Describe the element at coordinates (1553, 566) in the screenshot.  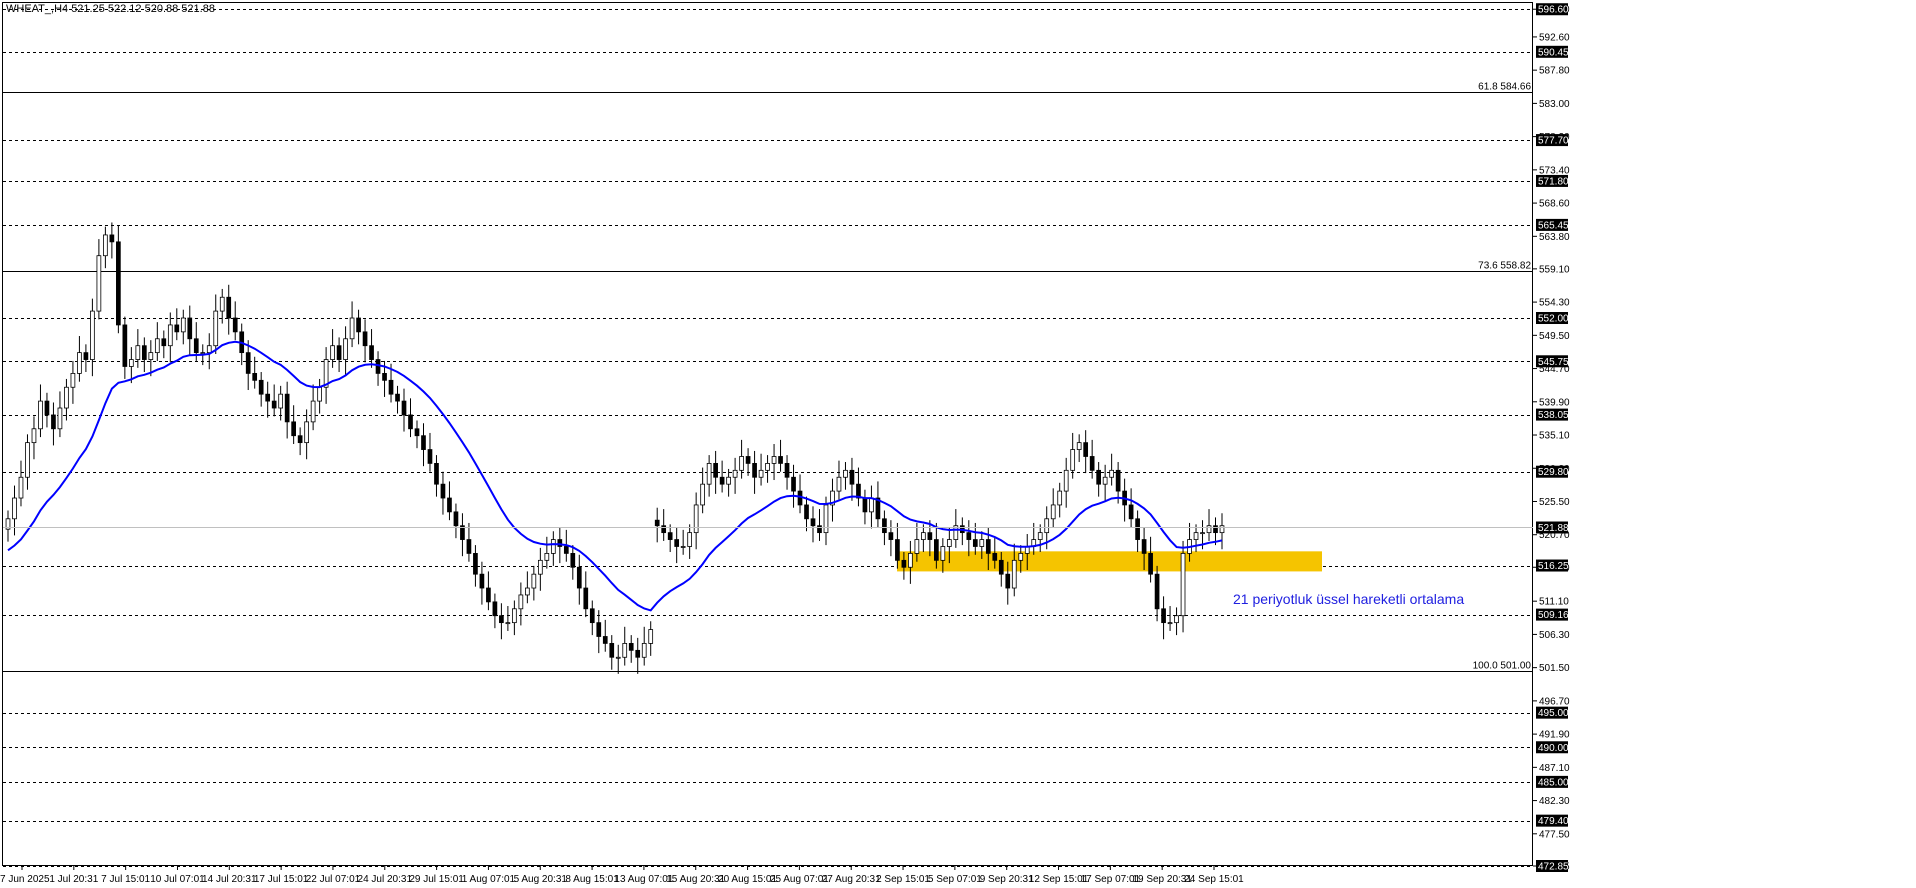
I see `level-label-9: 516.25` at that location.